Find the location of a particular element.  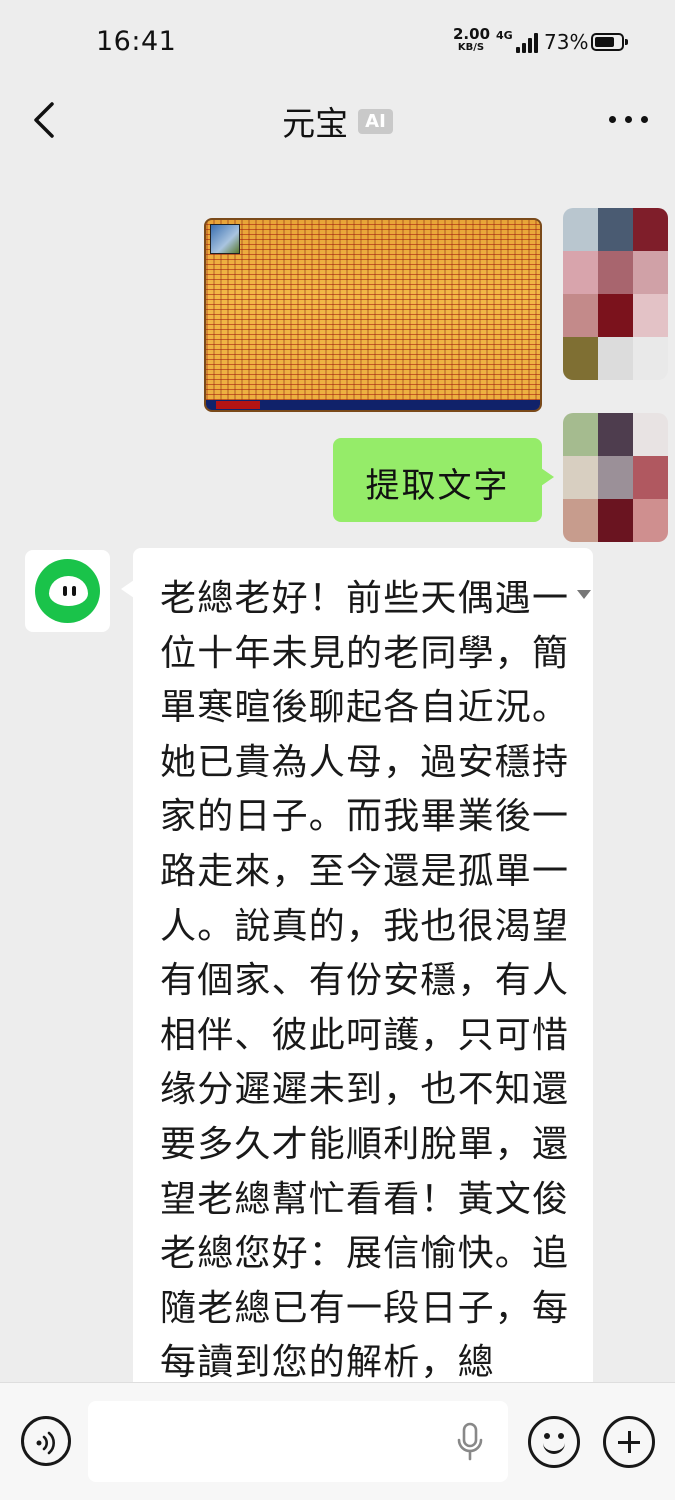

network-speed: 2.00 KB/S is located at coordinates (472, 39).